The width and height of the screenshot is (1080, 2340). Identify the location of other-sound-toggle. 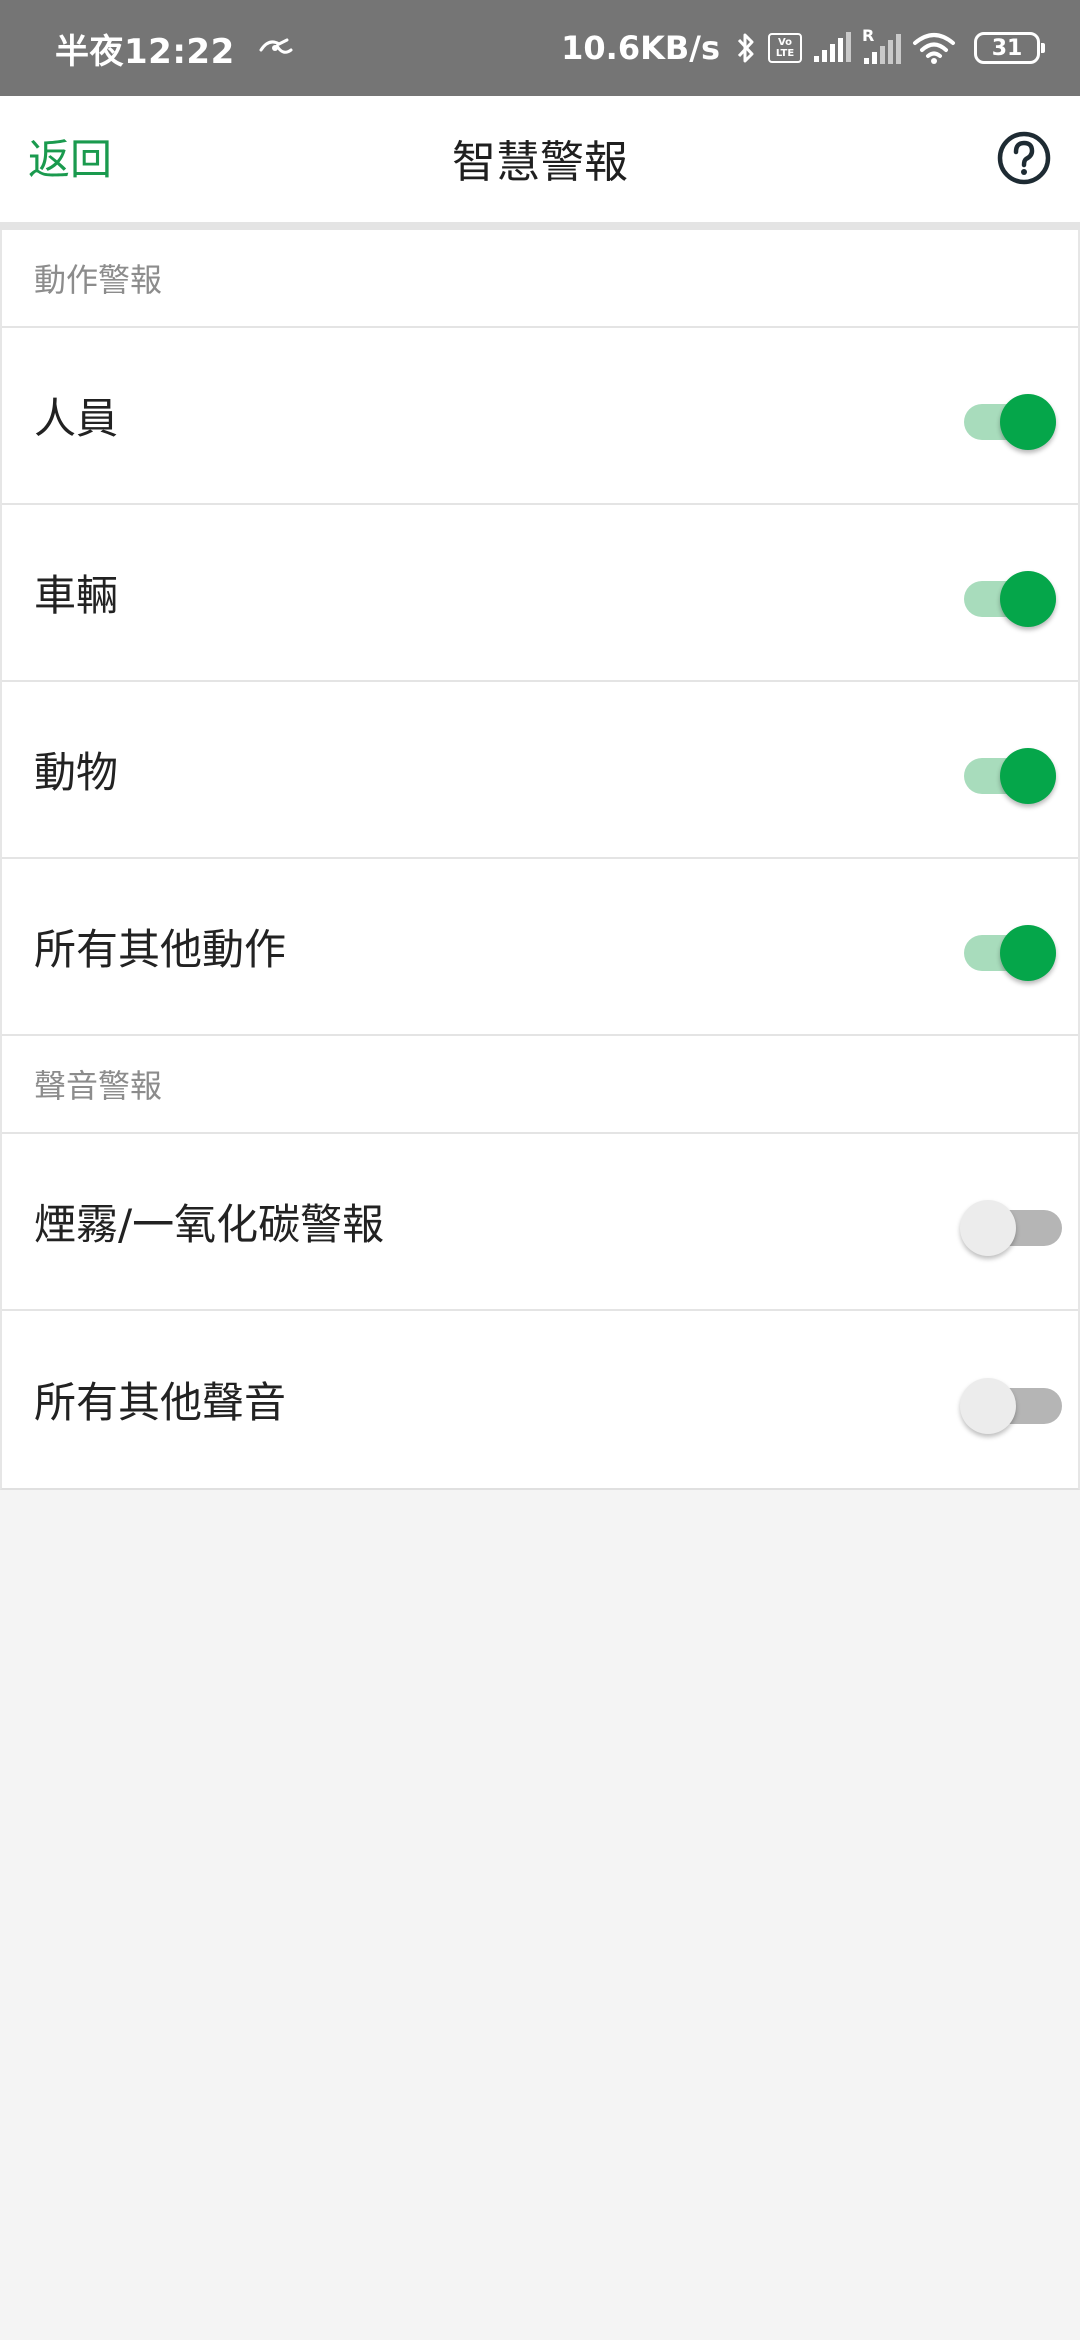
(1011, 1402).